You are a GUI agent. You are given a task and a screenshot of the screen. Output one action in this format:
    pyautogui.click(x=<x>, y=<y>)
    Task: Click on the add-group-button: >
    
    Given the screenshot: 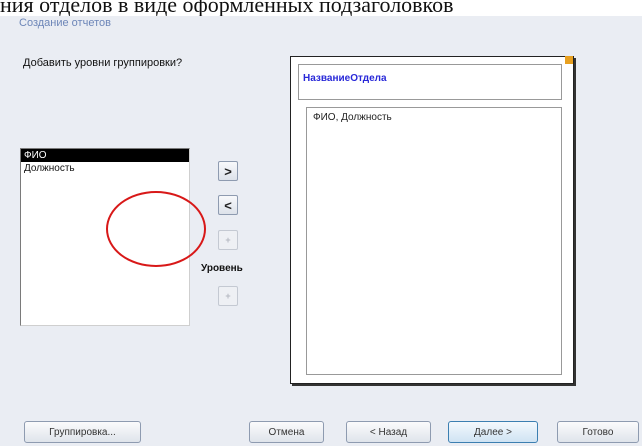 What is the action you would take?
    pyautogui.click(x=228, y=171)
    